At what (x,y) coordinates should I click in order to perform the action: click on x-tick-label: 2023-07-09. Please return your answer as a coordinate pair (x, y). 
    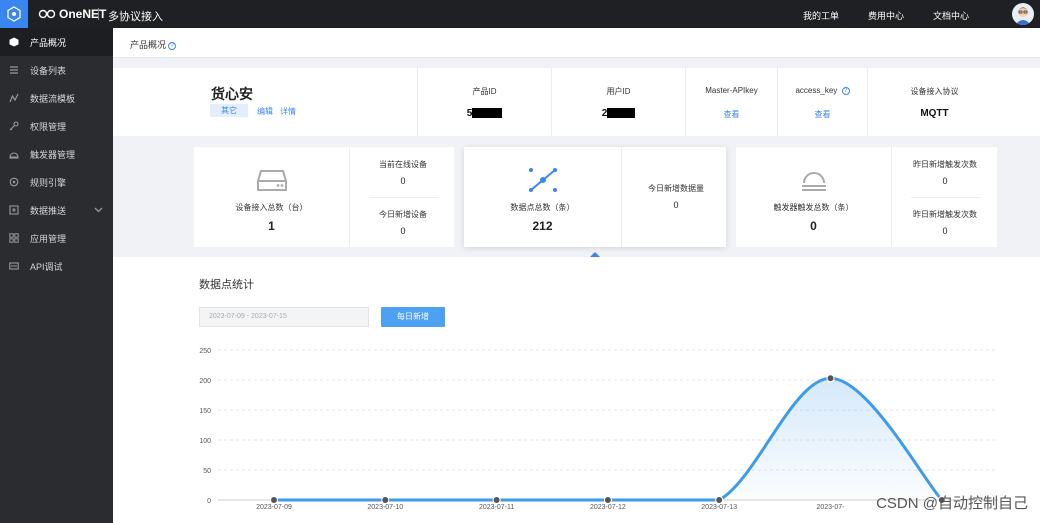
    Looking at the image, I should click on (274, 507).